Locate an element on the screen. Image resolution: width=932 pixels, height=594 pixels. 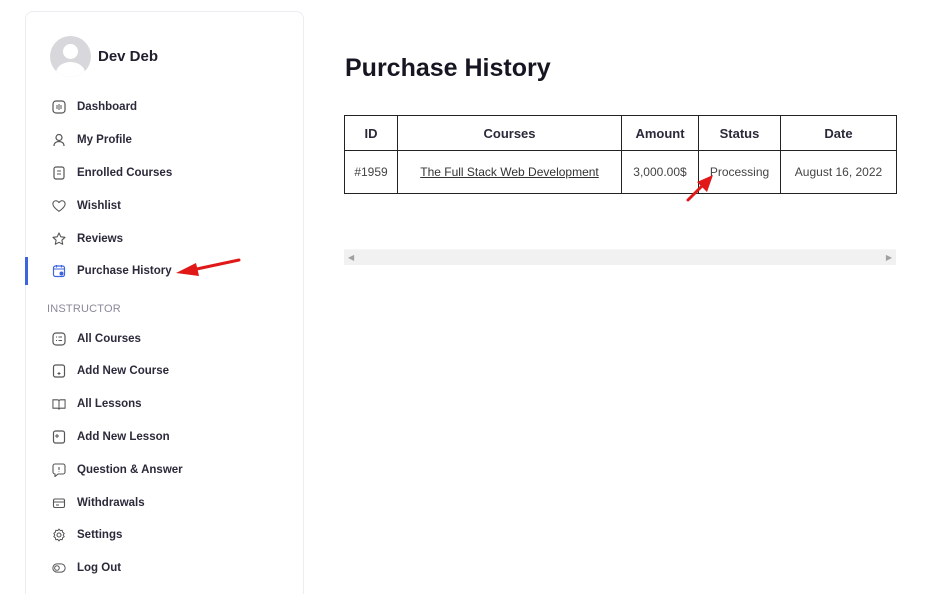
order-date: August 16, 2022 is located at coordinates (838, 172).